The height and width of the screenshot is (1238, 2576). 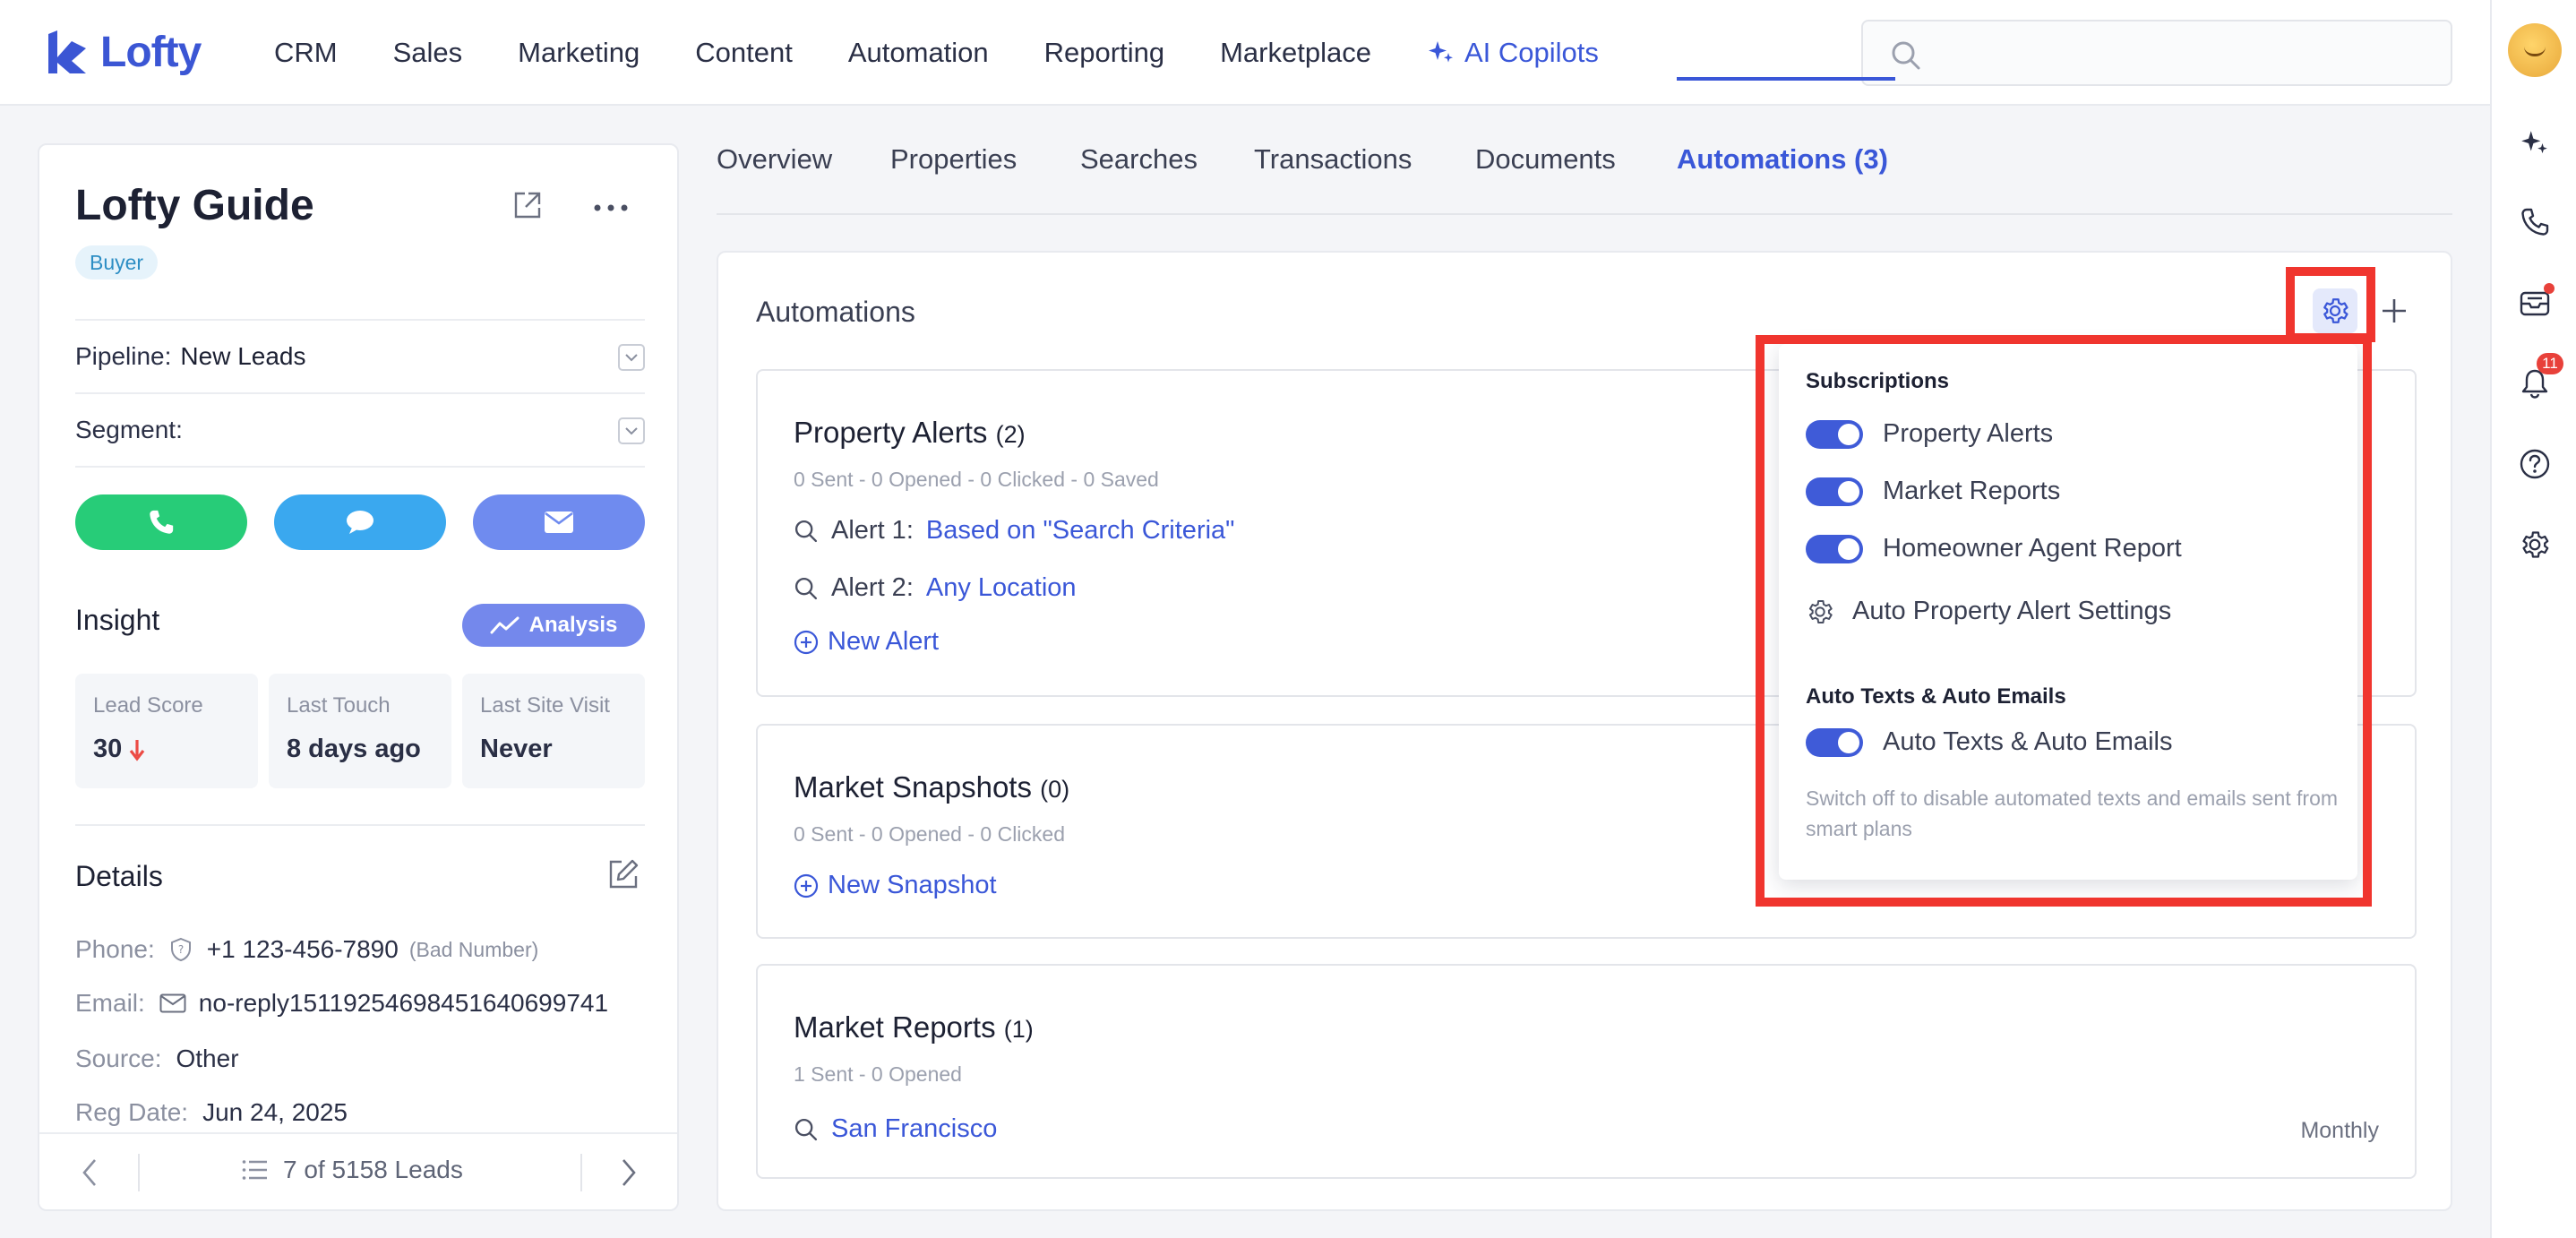 I want to click on alert-row: Alert 2: Any Location, so click(x=935, y=588).